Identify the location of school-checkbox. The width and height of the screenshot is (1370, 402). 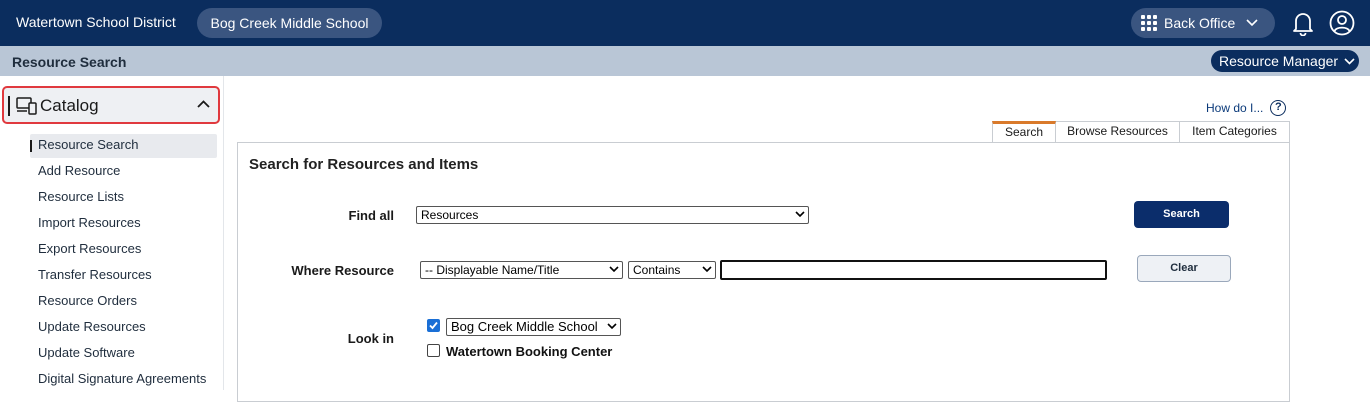
(433, 325).